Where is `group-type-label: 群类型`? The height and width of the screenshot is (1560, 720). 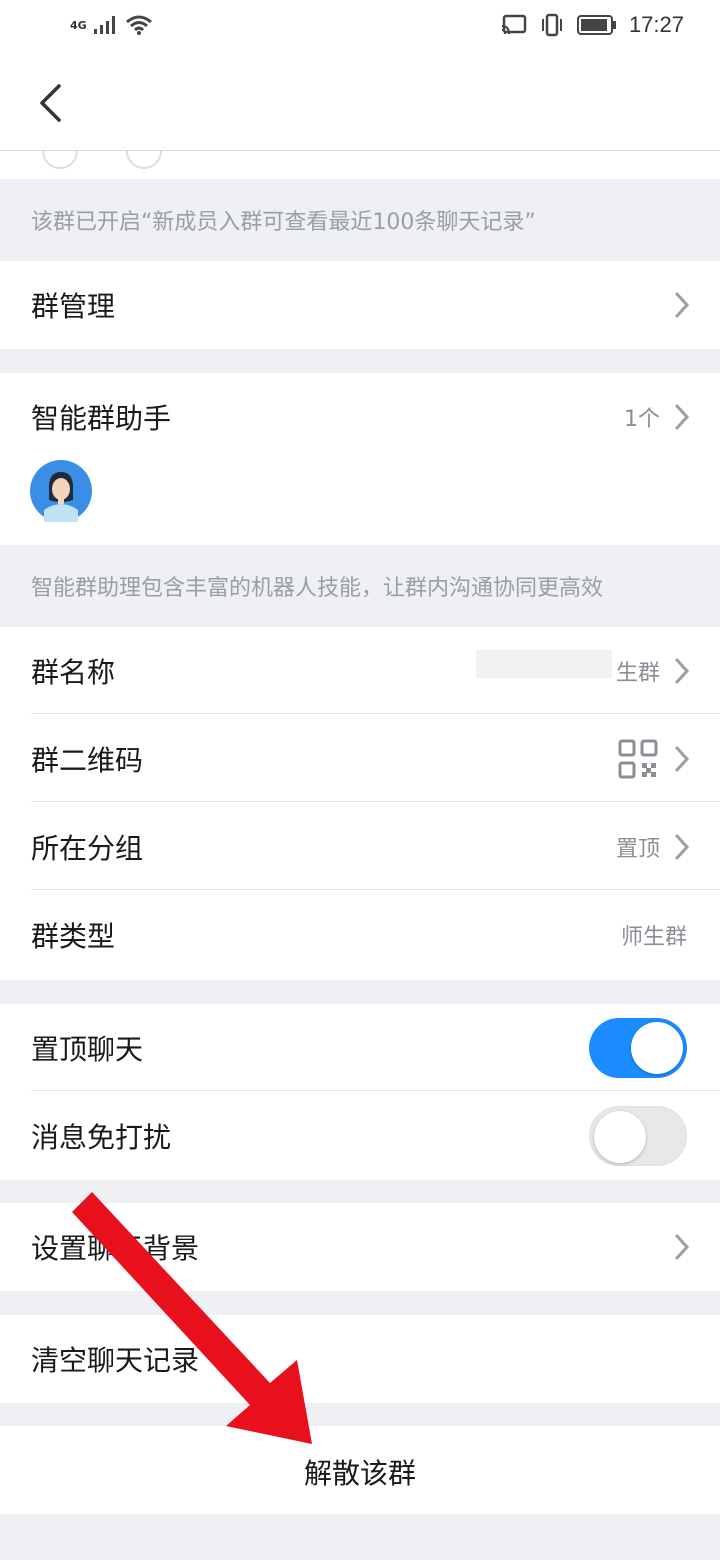 group-type-label: 群类型 is located at coordinates (73, 936).